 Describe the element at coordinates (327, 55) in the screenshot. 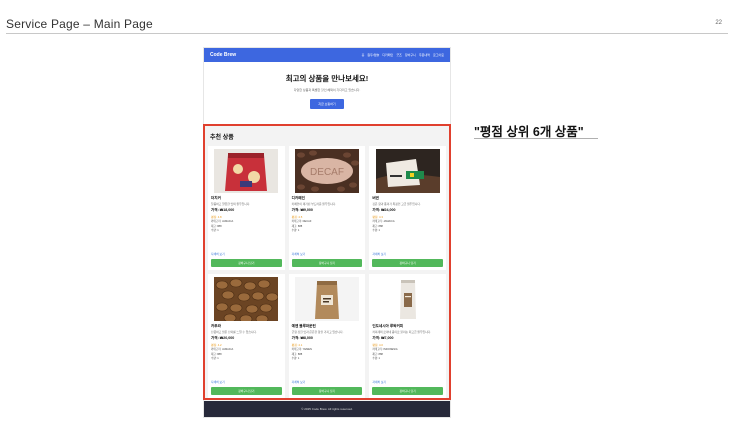

I see `top-navbar: Code Brew 홈 원두/캡슐 디카페인 굿즈 장바구니 주문내역 로그아웃` at that location.